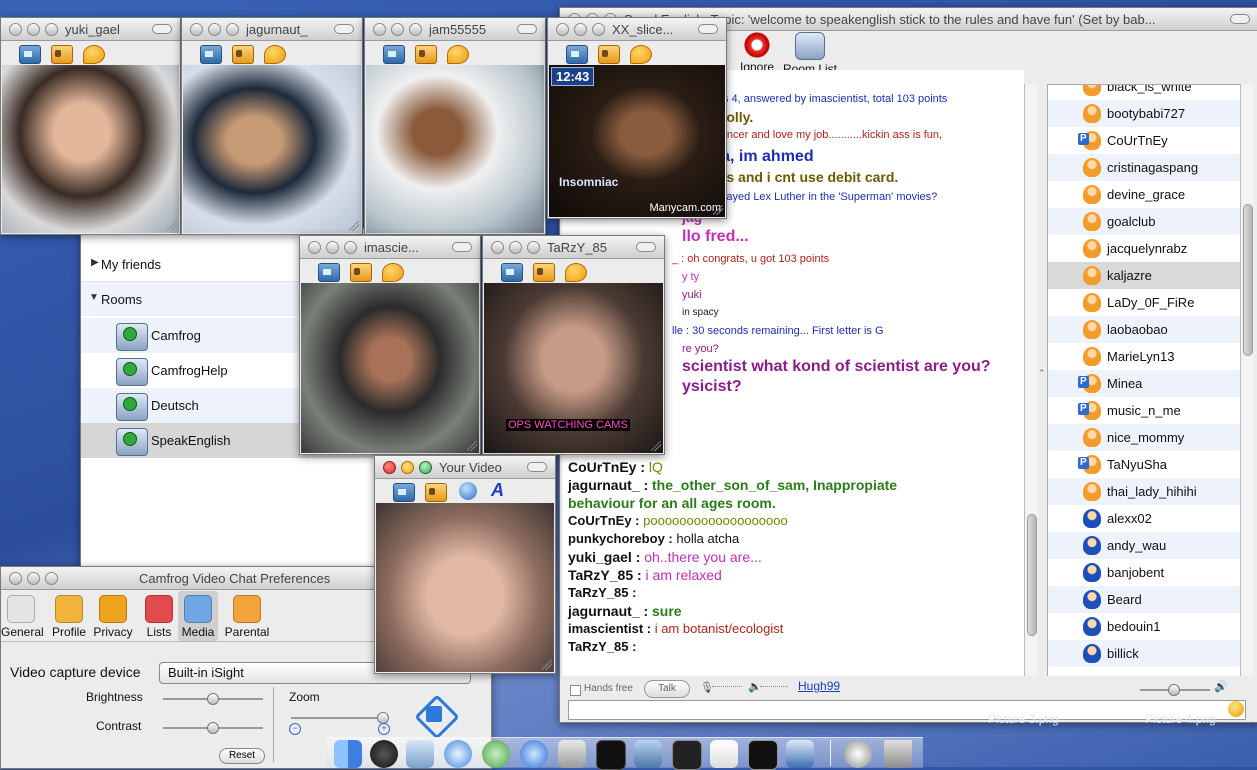 The height and width of the screenshot is (770, 1257). Describe the element at coordinates (622, 538) in the screenshot. I see `chat-username: punkychoreboy :` at that location.